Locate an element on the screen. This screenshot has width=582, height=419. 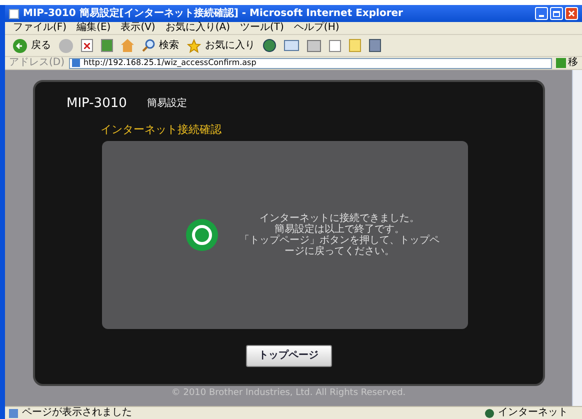
menu-item: ツール(T) is located at coordinates (262, 28).